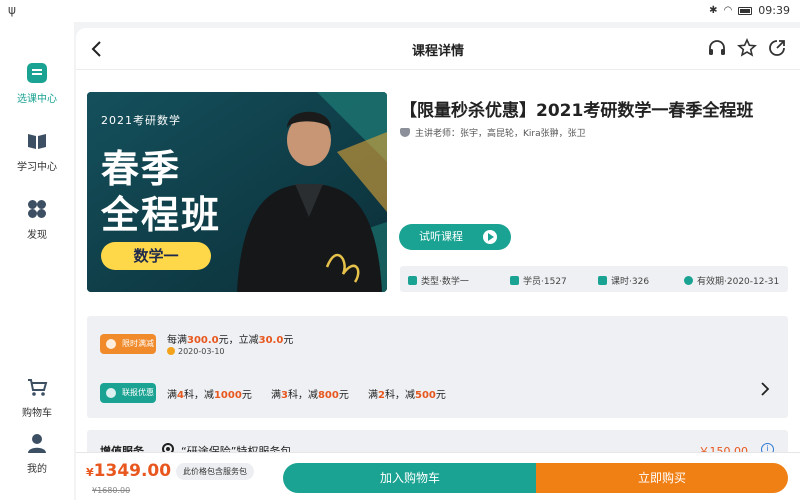 This screenshot has width=800, height=500. I want to click on status-bar: ψ ✱ ◠ 09:39, so click(400, 11).